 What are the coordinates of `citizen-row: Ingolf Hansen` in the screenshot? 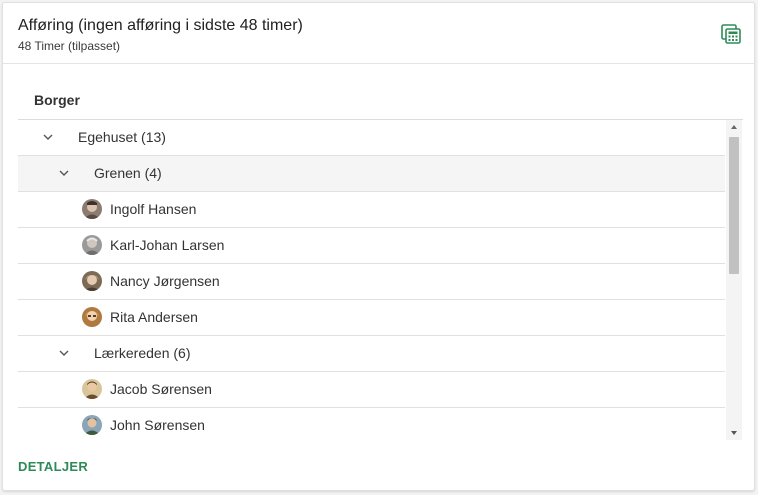 It's located at (371, 210).